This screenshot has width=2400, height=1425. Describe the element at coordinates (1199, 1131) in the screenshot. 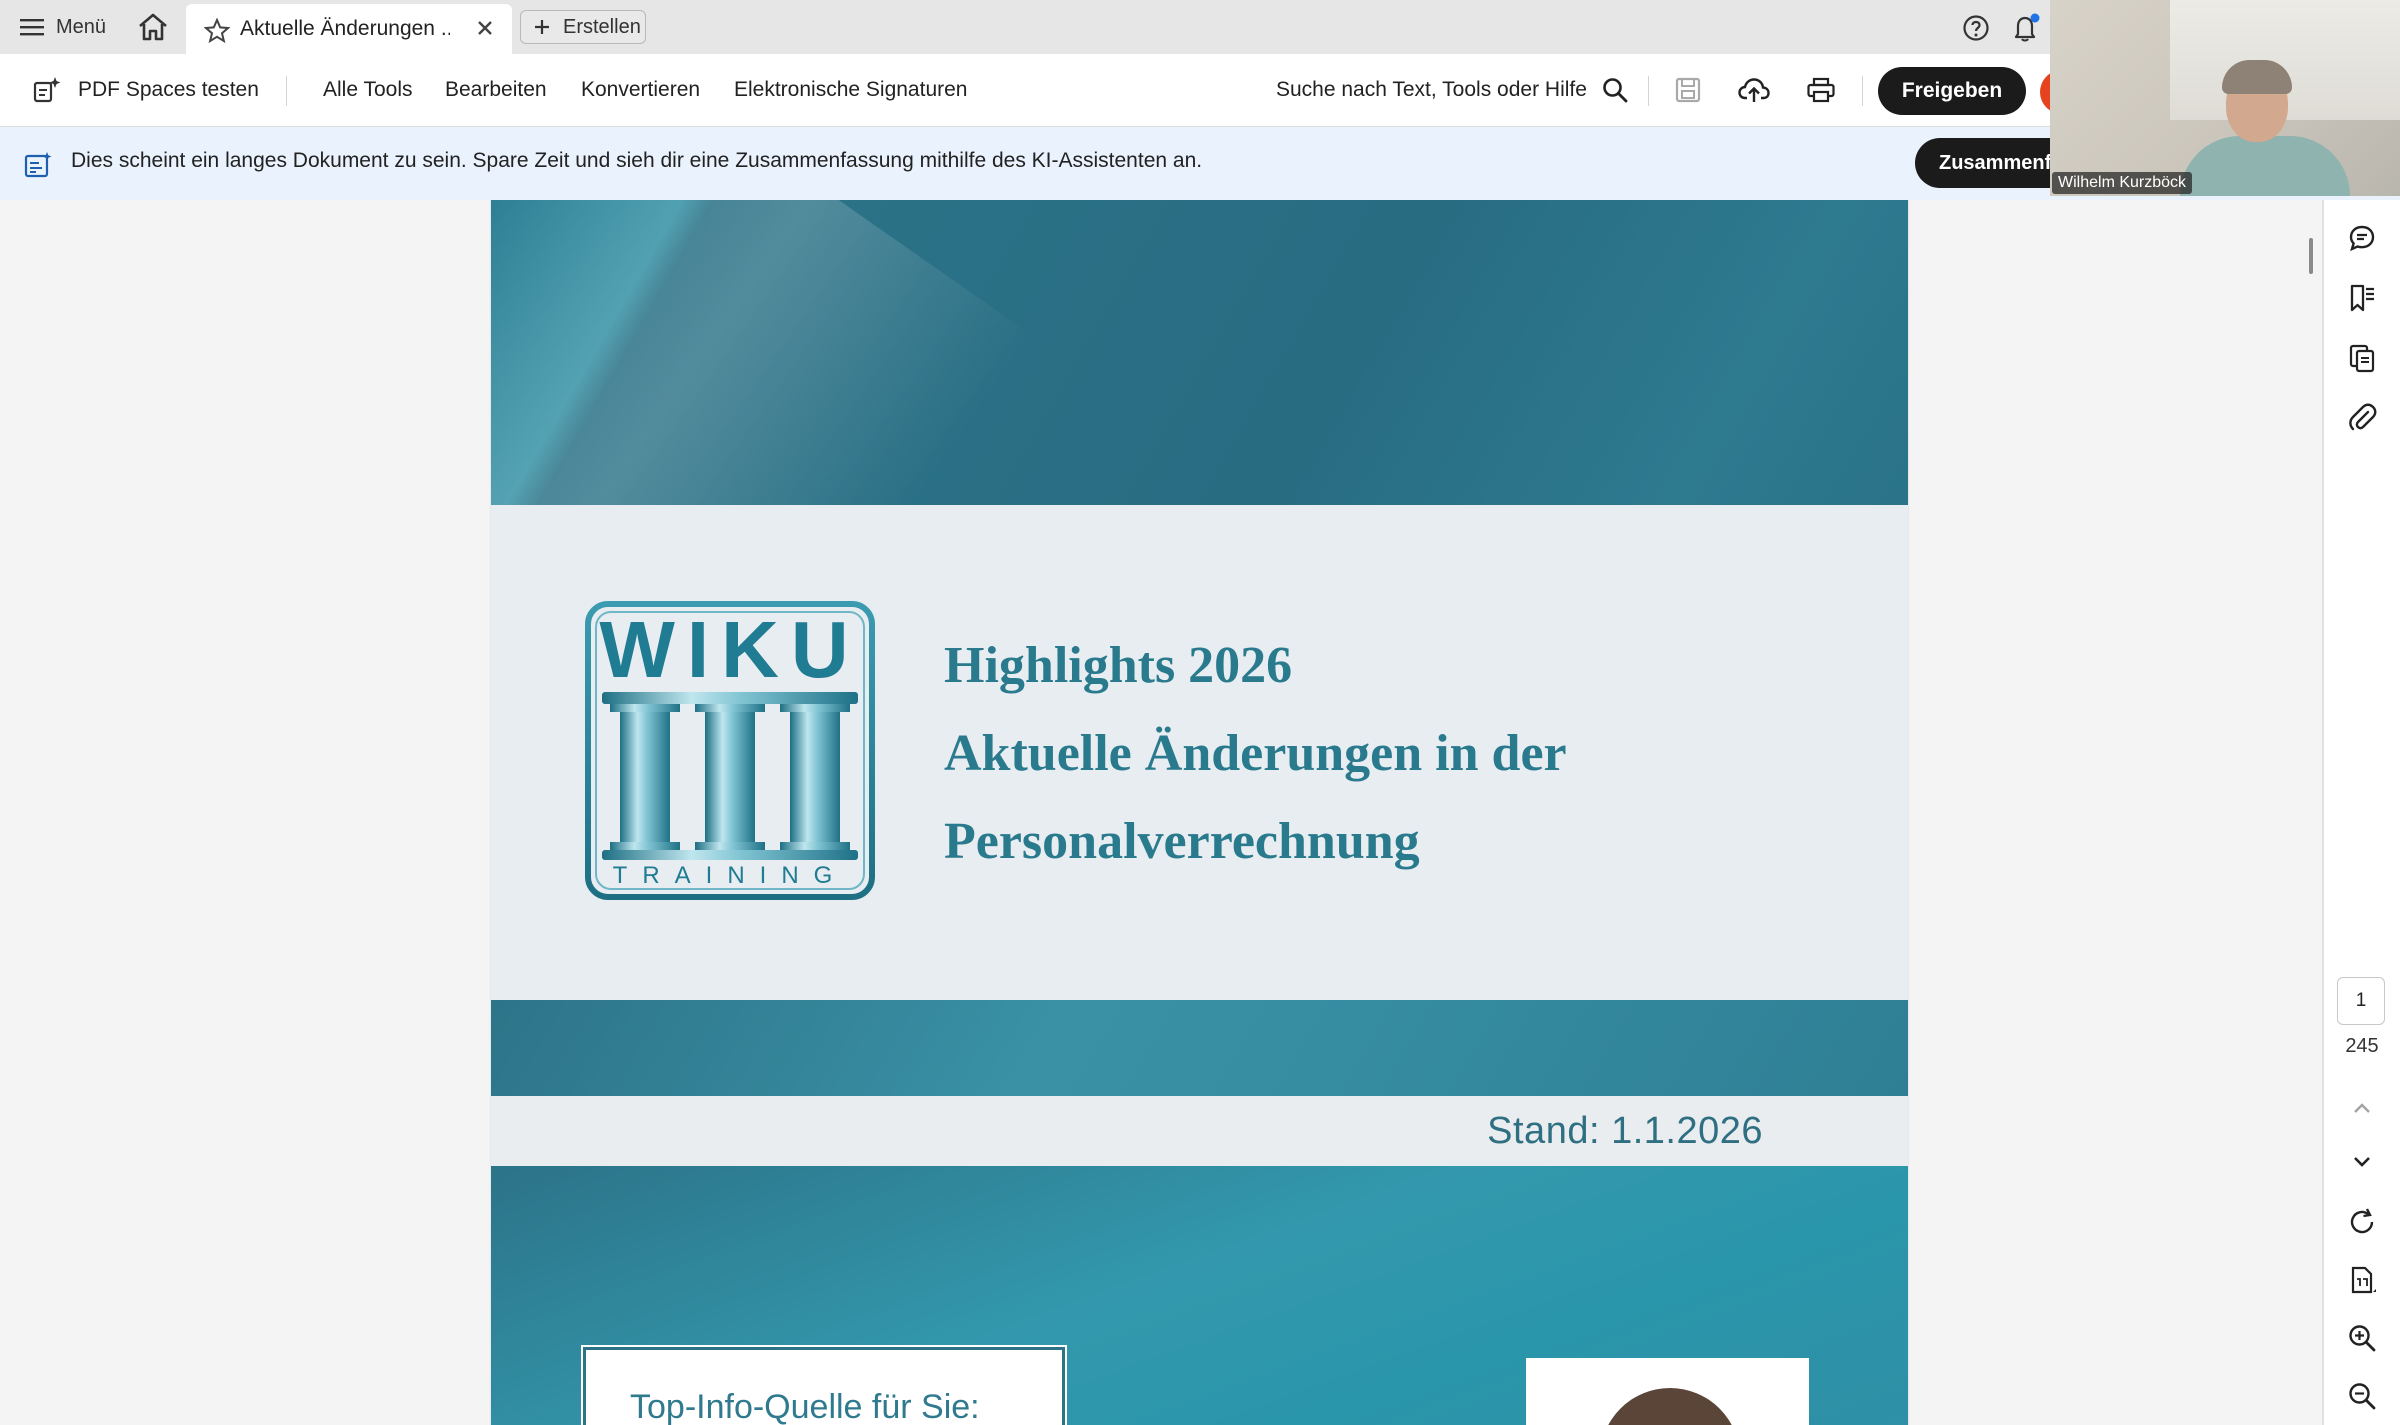

I see `stand-row: Stand: 1.1.2026` at that location.